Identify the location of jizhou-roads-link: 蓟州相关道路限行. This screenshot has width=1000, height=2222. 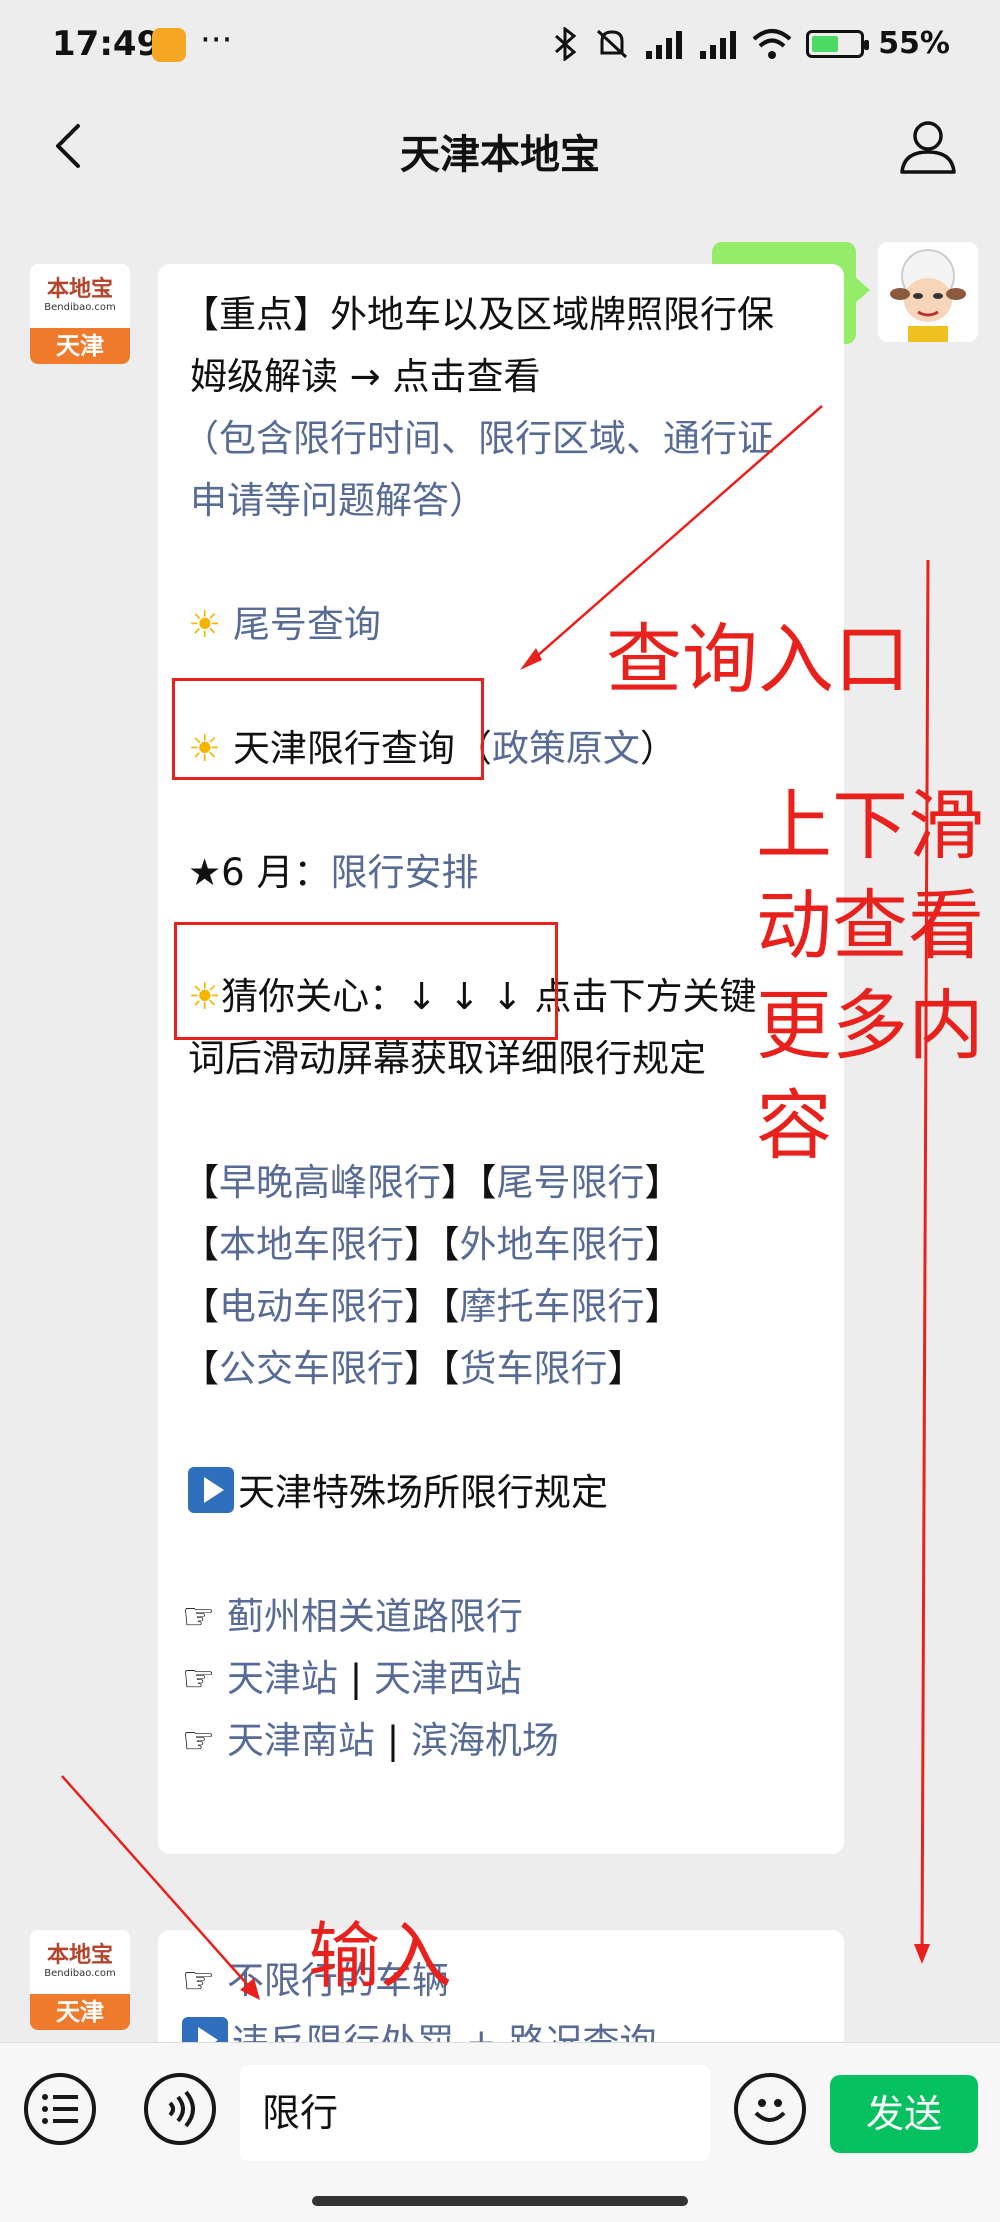
(375, 1616).